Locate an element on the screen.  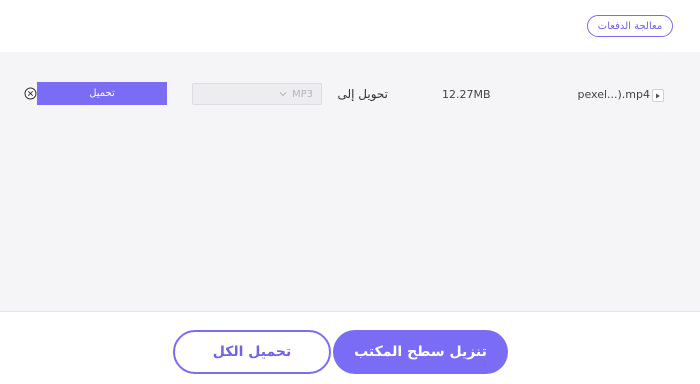
file-name: pexel...).mp4 is located at coordinates (613, 94).